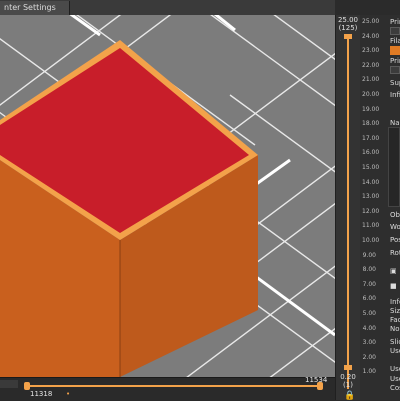 The height and width of the screenshot is (401, 400). I want to click on world-coordinates-label: Wo, so click(395, 227).